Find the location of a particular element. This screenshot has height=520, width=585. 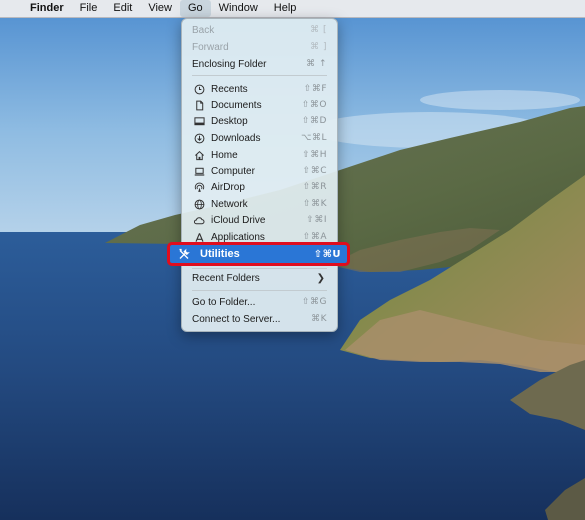

shortcut-enclosing: ⌘ ↑ is located at coordinates (316, 64).